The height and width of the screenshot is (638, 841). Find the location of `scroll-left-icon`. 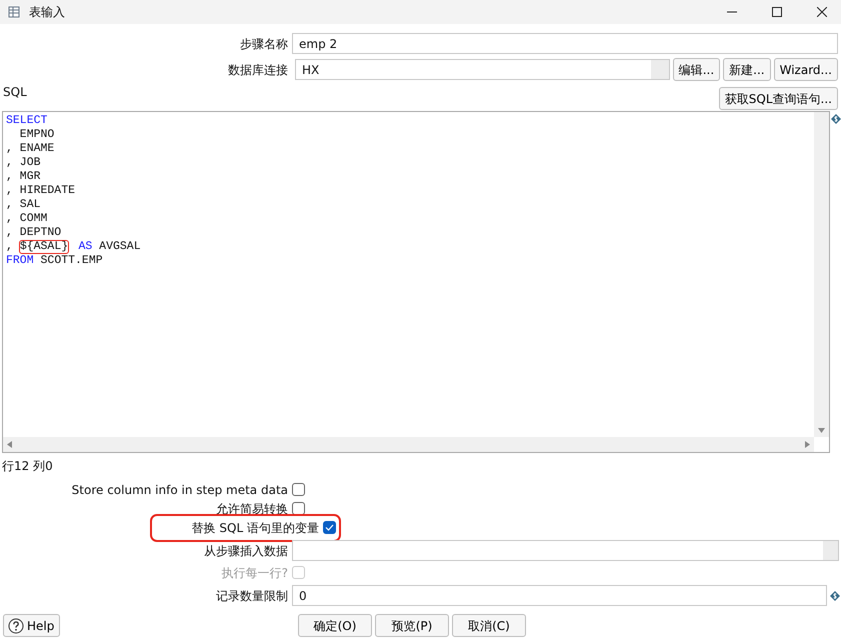

scroll-left-icon is located at coordinates (9, 444).